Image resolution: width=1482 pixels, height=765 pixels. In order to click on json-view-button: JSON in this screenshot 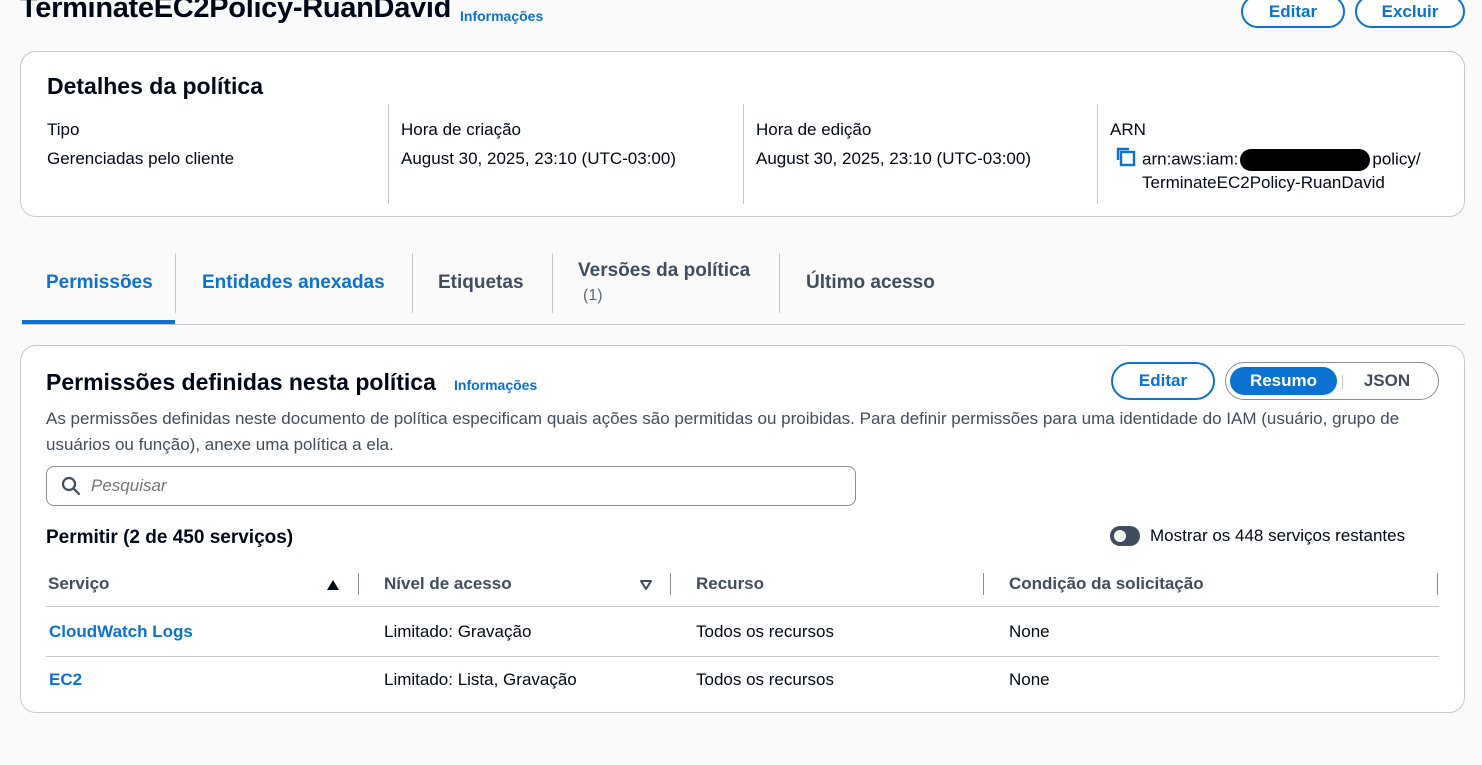, I will do `click(1387, 381)`.